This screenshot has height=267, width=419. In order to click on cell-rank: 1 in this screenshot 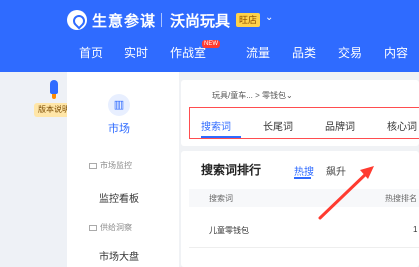, I will do `click(415, 229)`.